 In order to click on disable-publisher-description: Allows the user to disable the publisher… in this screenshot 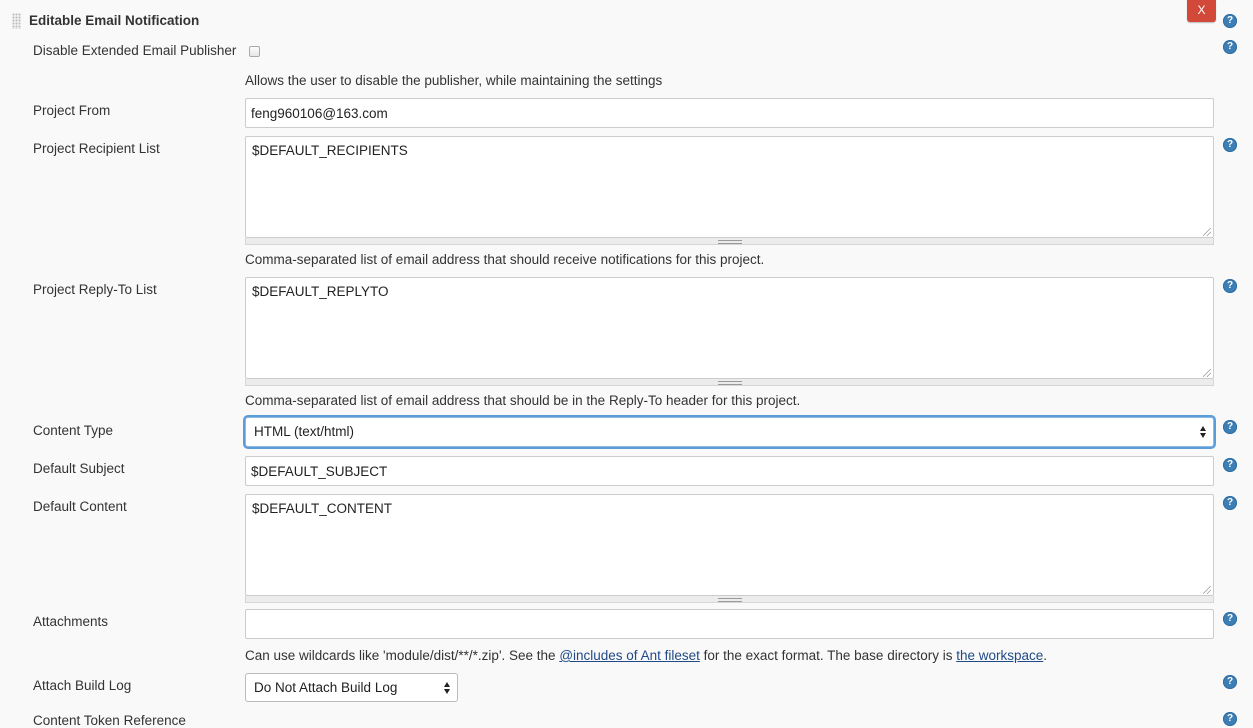, I will do `click(454, 80)`.